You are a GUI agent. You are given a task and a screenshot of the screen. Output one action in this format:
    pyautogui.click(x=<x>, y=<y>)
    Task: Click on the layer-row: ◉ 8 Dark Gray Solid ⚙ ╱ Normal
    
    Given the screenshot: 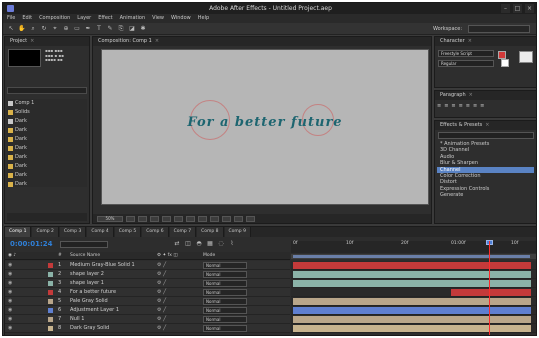 What is the action you would take?
    pyautogui.click(x=147, y=328)
    